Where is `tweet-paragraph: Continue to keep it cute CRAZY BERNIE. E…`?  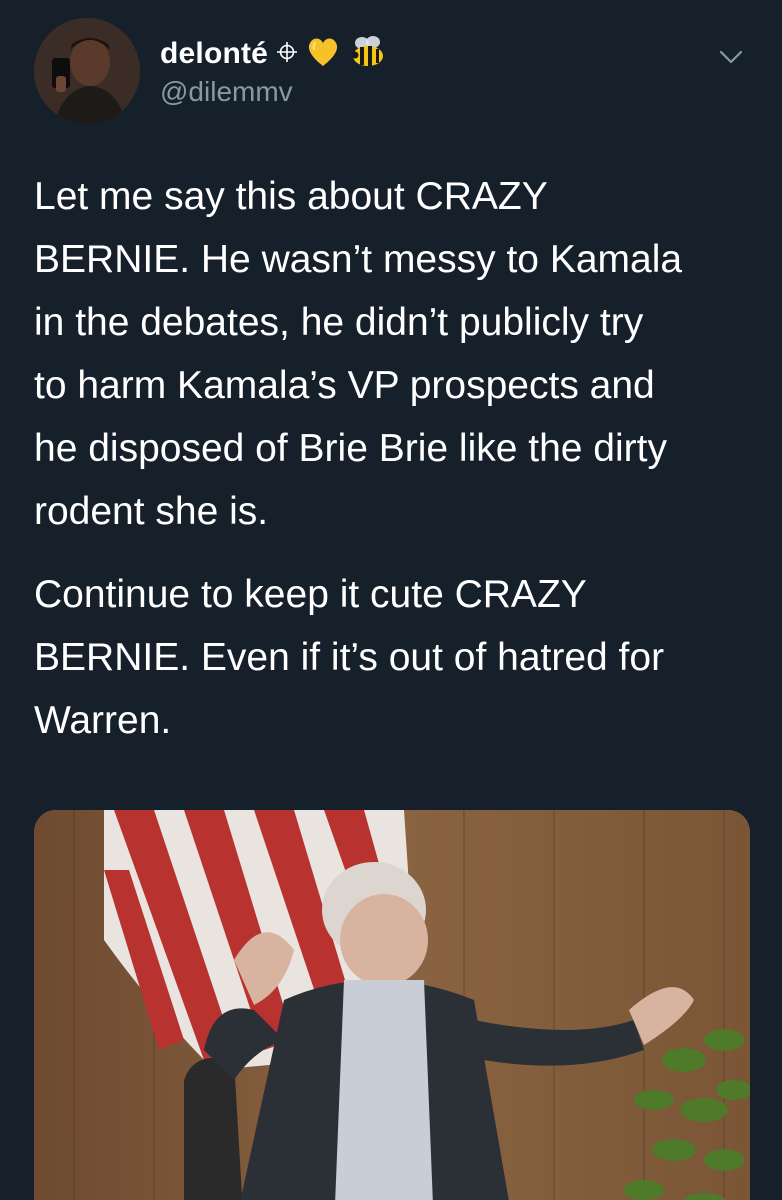 tweet-paragraph: Continue to keep it cute CRAZY BERNIE. E… is located at coordinates (349, 657).